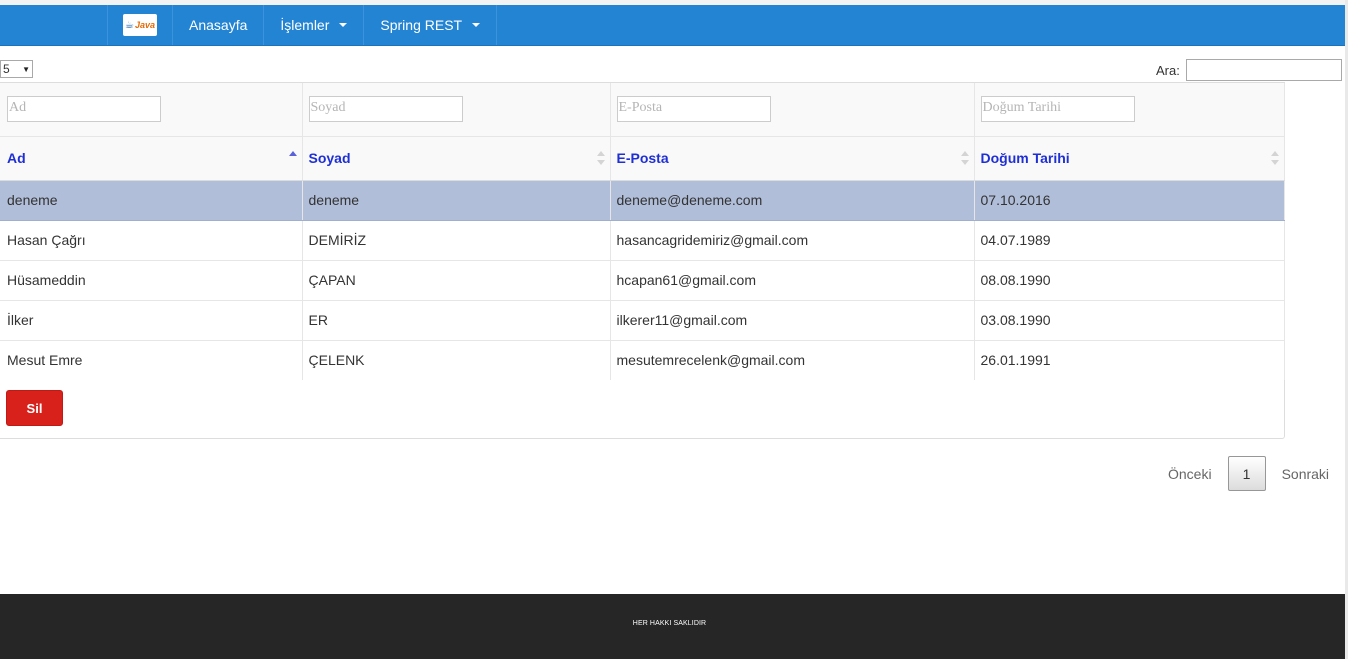 The width and height of the screenshot is (1348, 659). What do you see at coordinates (84, 109) in the screenshot?
I see `filter-input-ad: Ad` at bounding box center [84, 109].